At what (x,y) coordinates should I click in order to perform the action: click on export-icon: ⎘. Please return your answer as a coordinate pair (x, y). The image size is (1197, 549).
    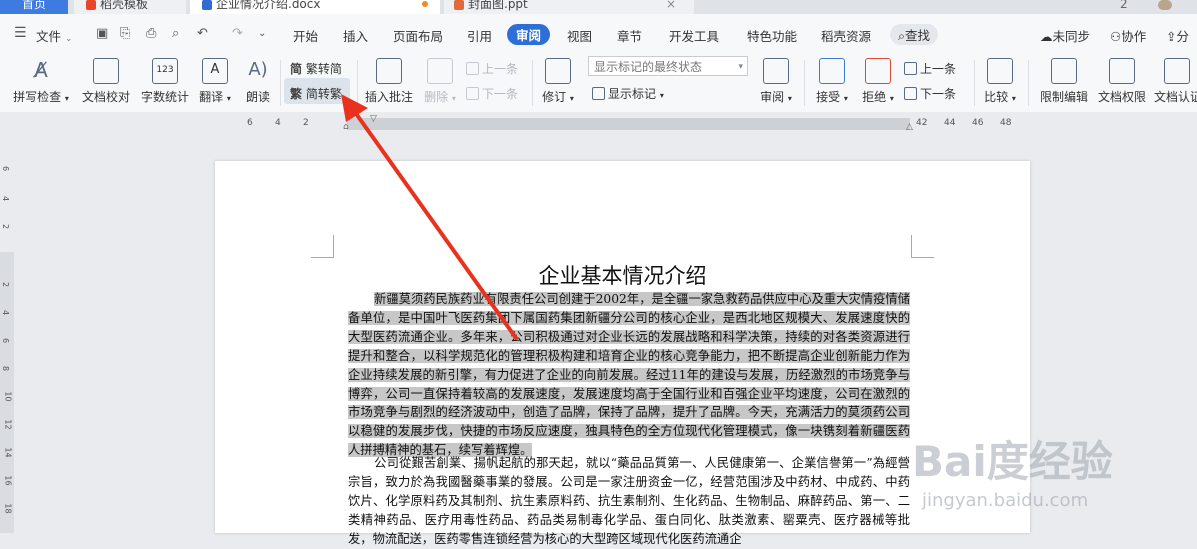
    Looking at the image, I should click on (125, 33).